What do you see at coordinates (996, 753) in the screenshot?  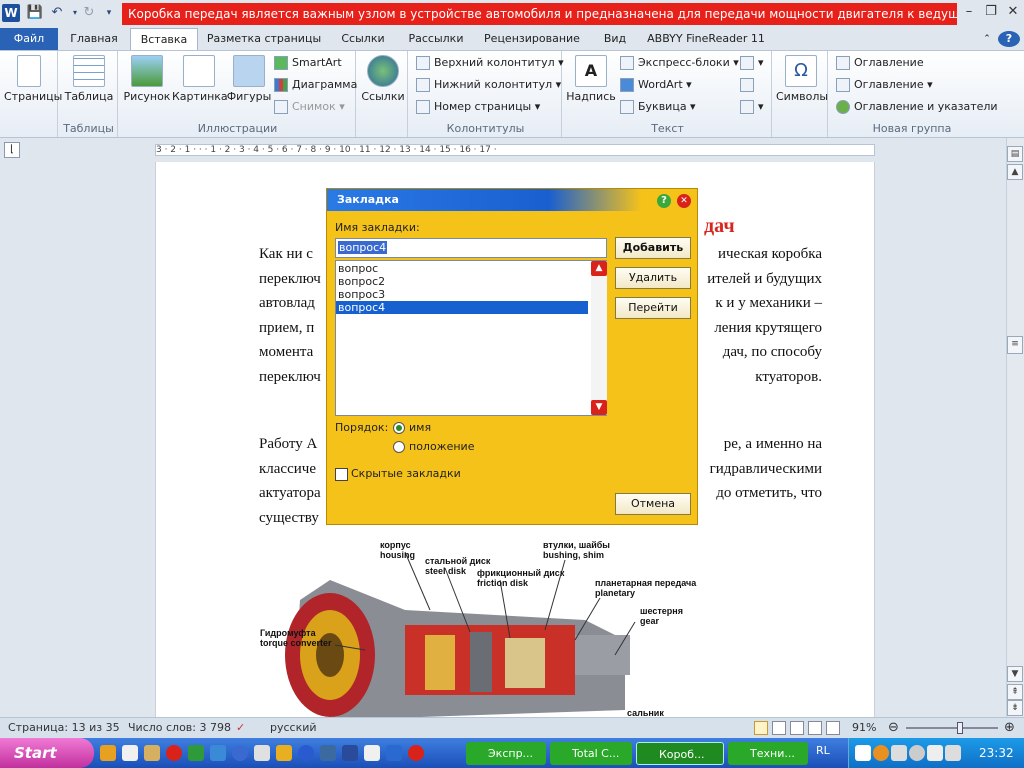 I see `clock: 23:32` at bounding box center [996, 753].